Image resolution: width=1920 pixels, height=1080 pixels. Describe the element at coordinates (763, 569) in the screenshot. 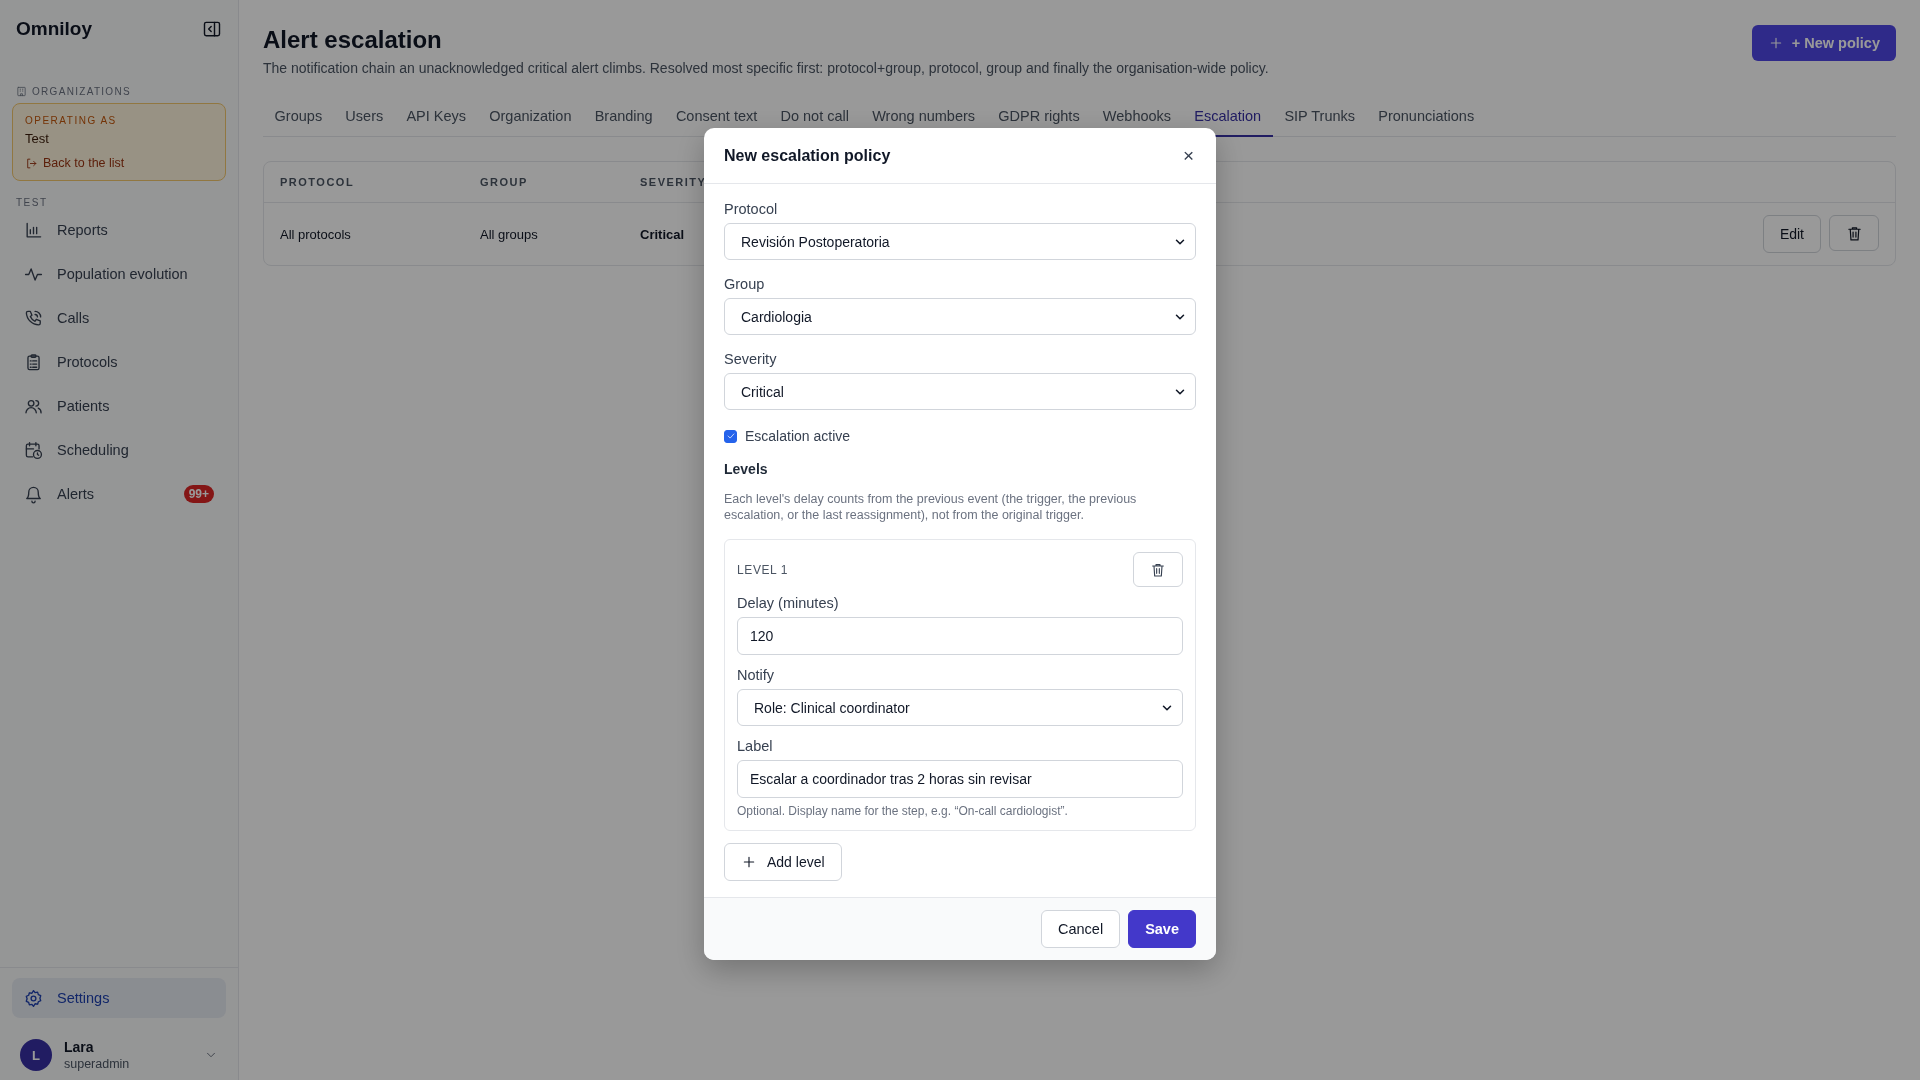

I see `level-title: LEVEL 1` at that location.